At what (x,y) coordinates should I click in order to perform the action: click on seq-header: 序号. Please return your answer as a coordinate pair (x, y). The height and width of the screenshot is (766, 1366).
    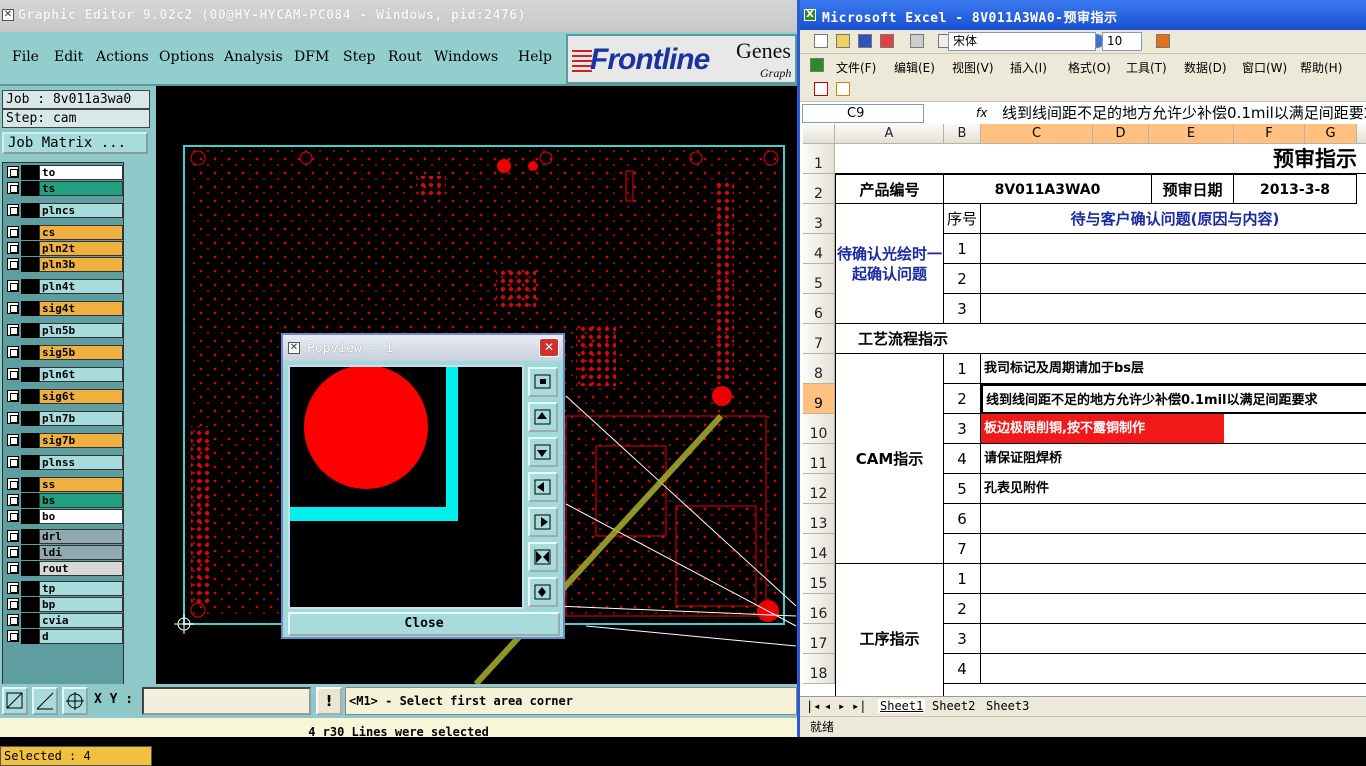
    Looking at the image, I should click on (962, 219).